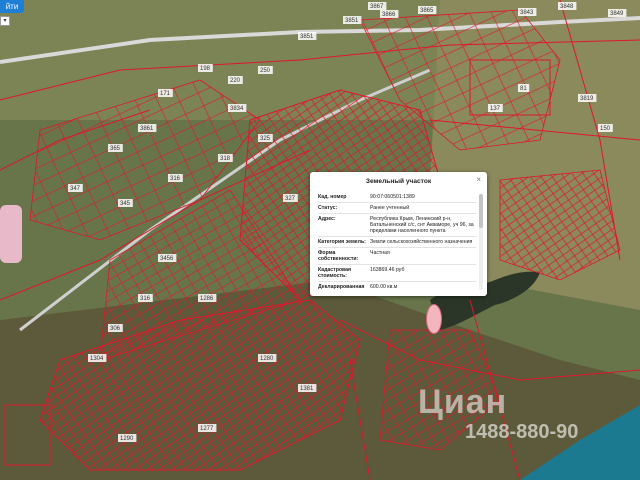 This screenshot has width=640, height=480. Describe the element at coordinates (527, 13) in the screenshot. I see `plot-label: 3843` at that location.